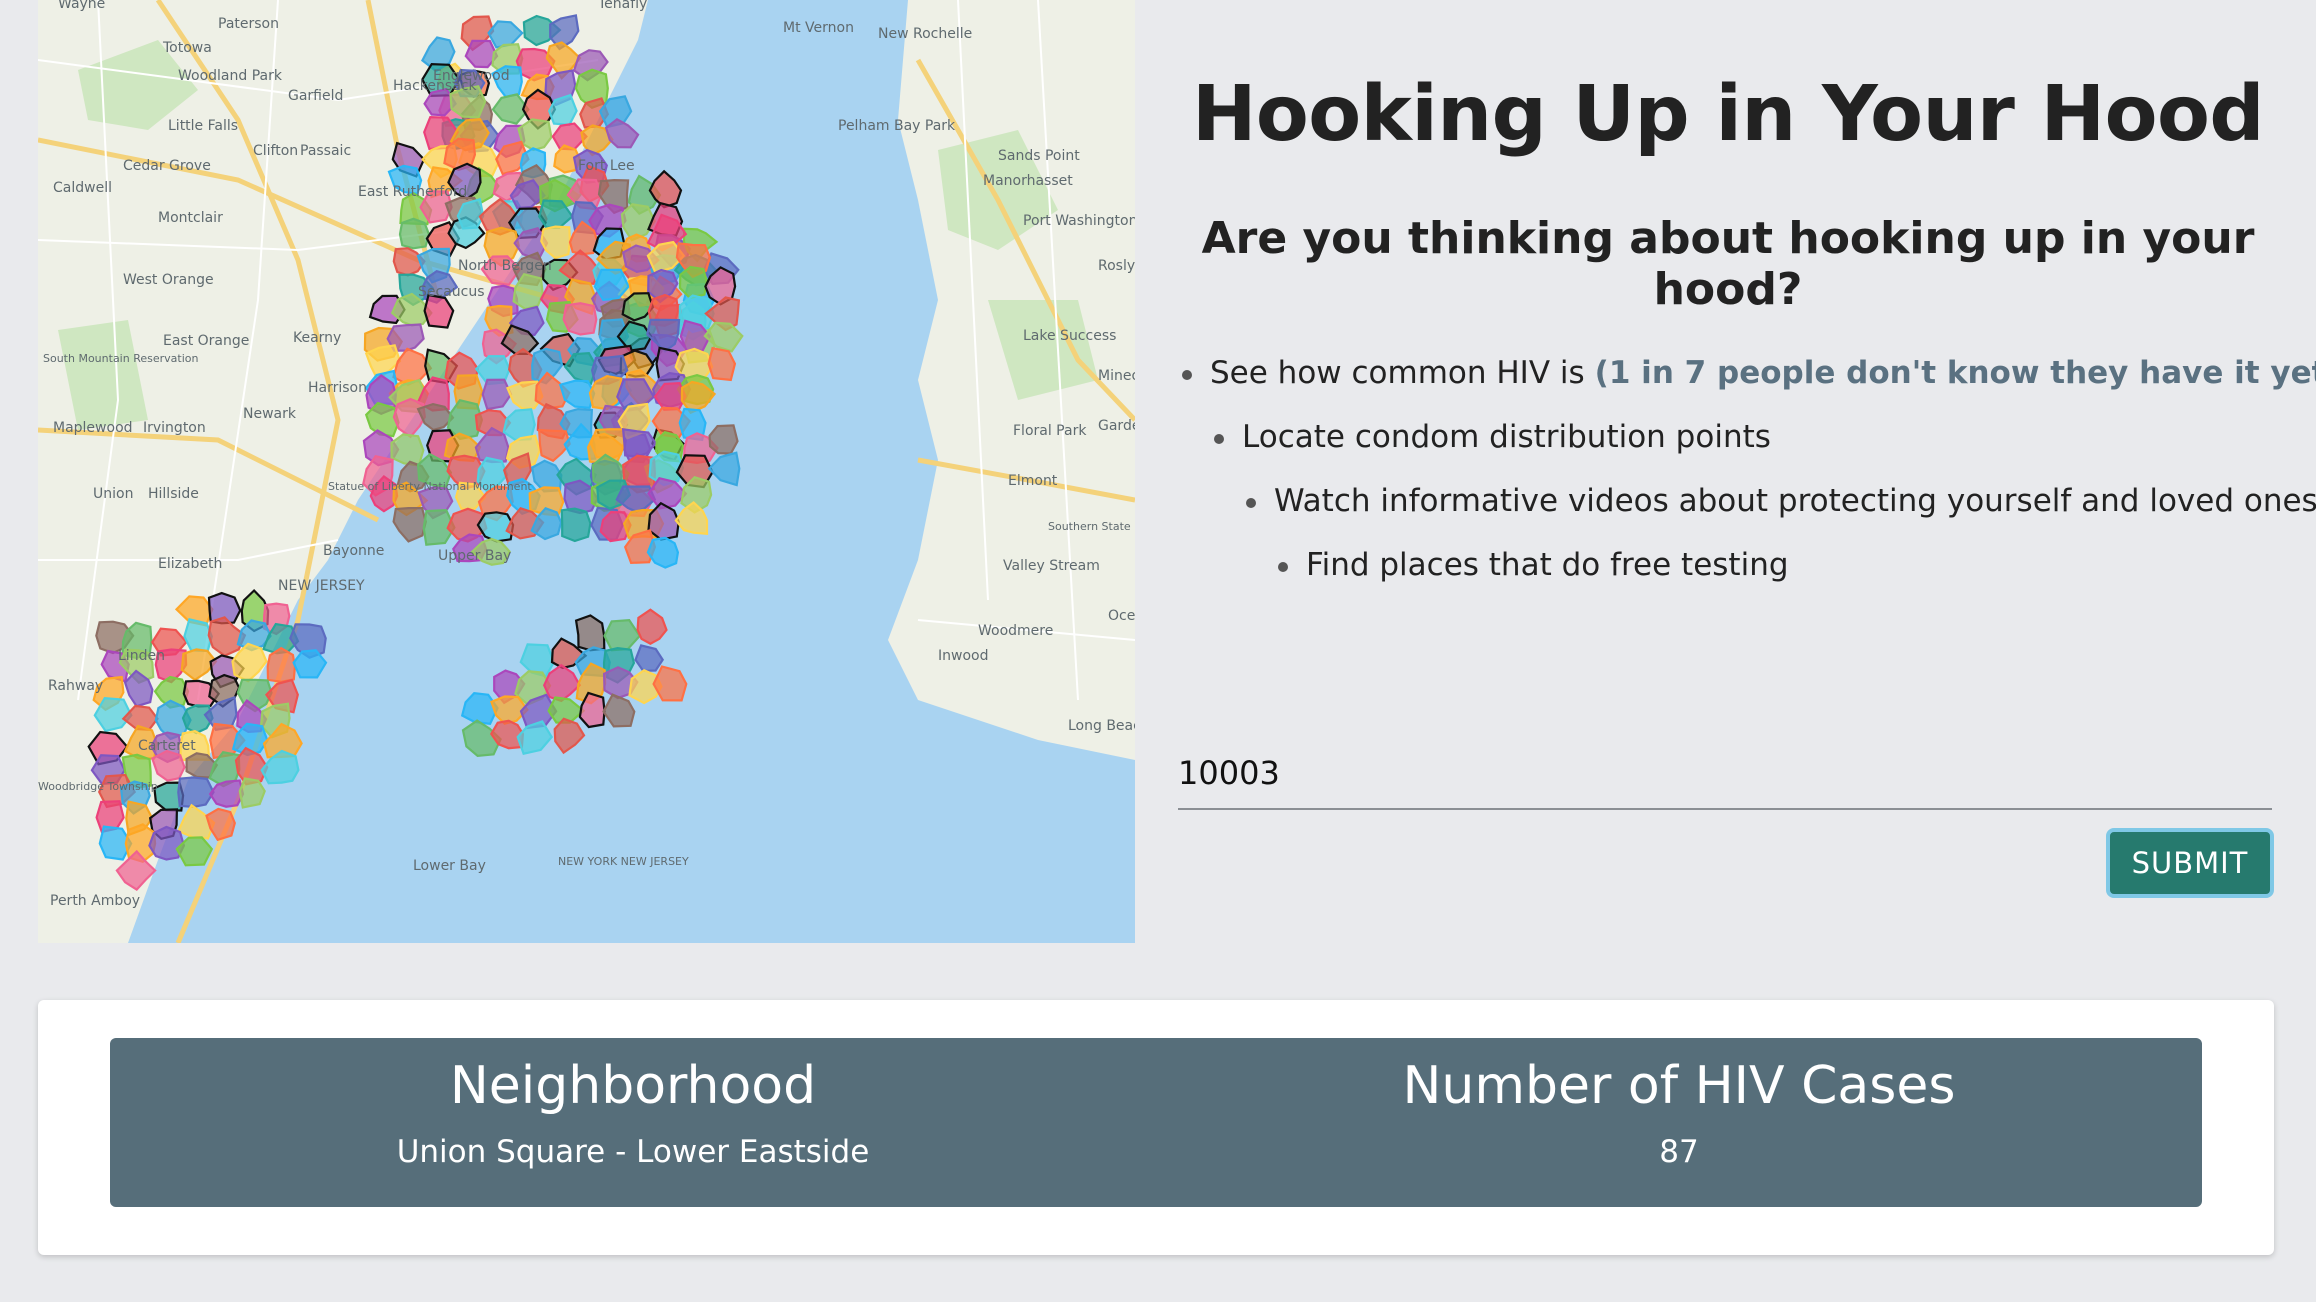 The height and width of the screenshot is (1302, 2316). I want to click on map-place-label: West Orange, so click(168, 280).